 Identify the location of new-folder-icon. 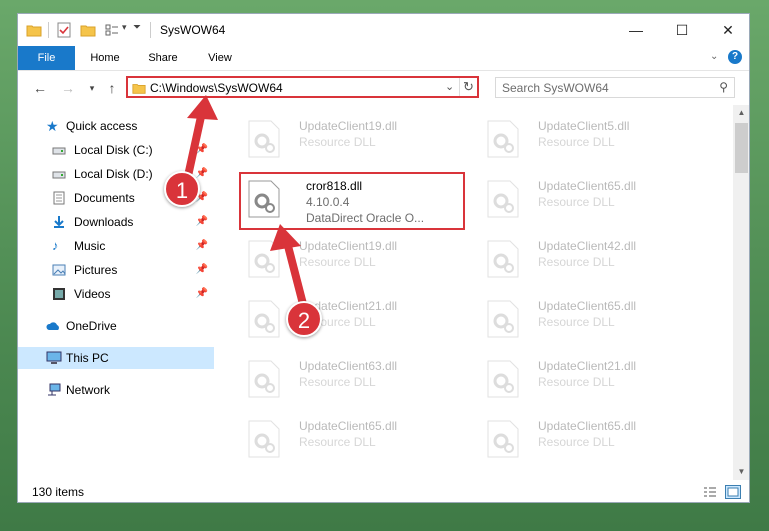
(88, 30).